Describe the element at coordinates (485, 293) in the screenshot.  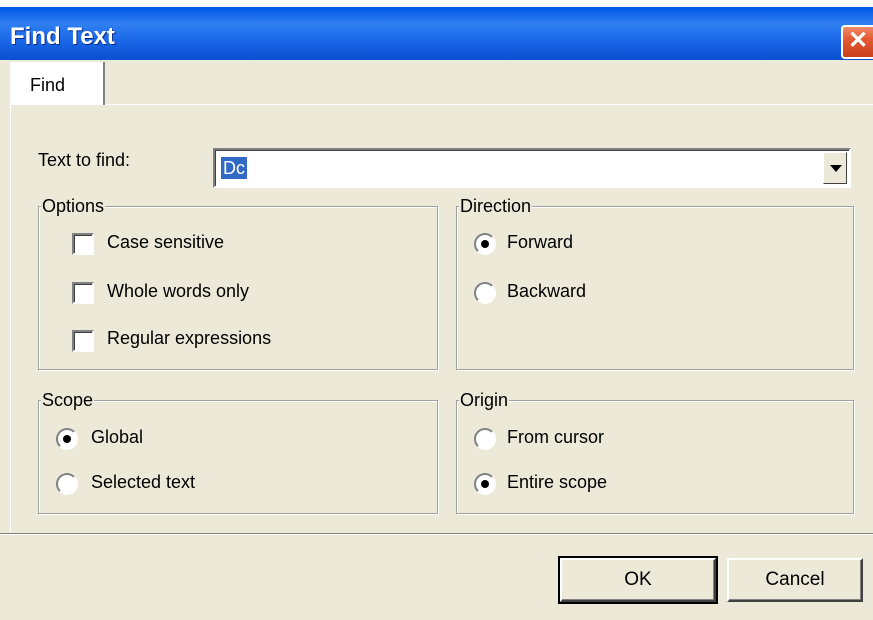
I see `backward-radio` at that location.